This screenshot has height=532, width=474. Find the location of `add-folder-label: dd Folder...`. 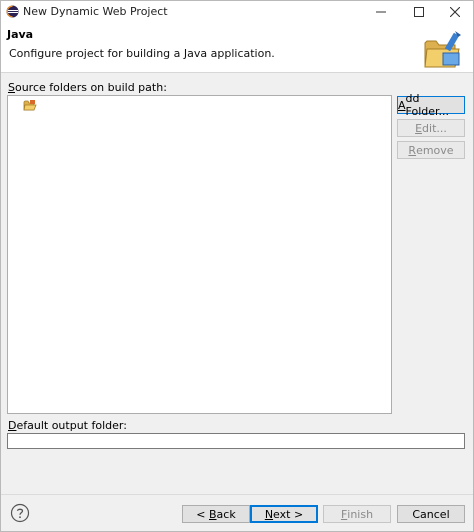

add-folder-label: dd Folder... is located at coordinates (427, 105).